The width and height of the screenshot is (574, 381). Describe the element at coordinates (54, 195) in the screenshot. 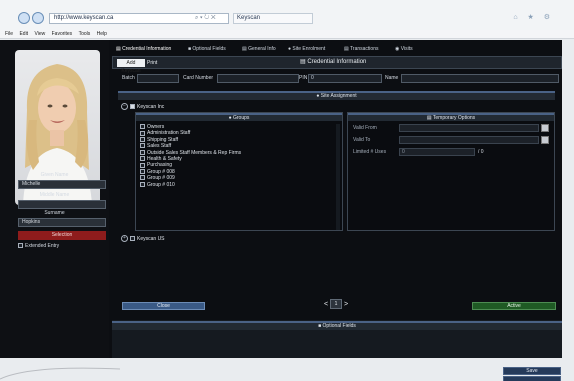

I see `middle-name-label: Middle Name` at that location.